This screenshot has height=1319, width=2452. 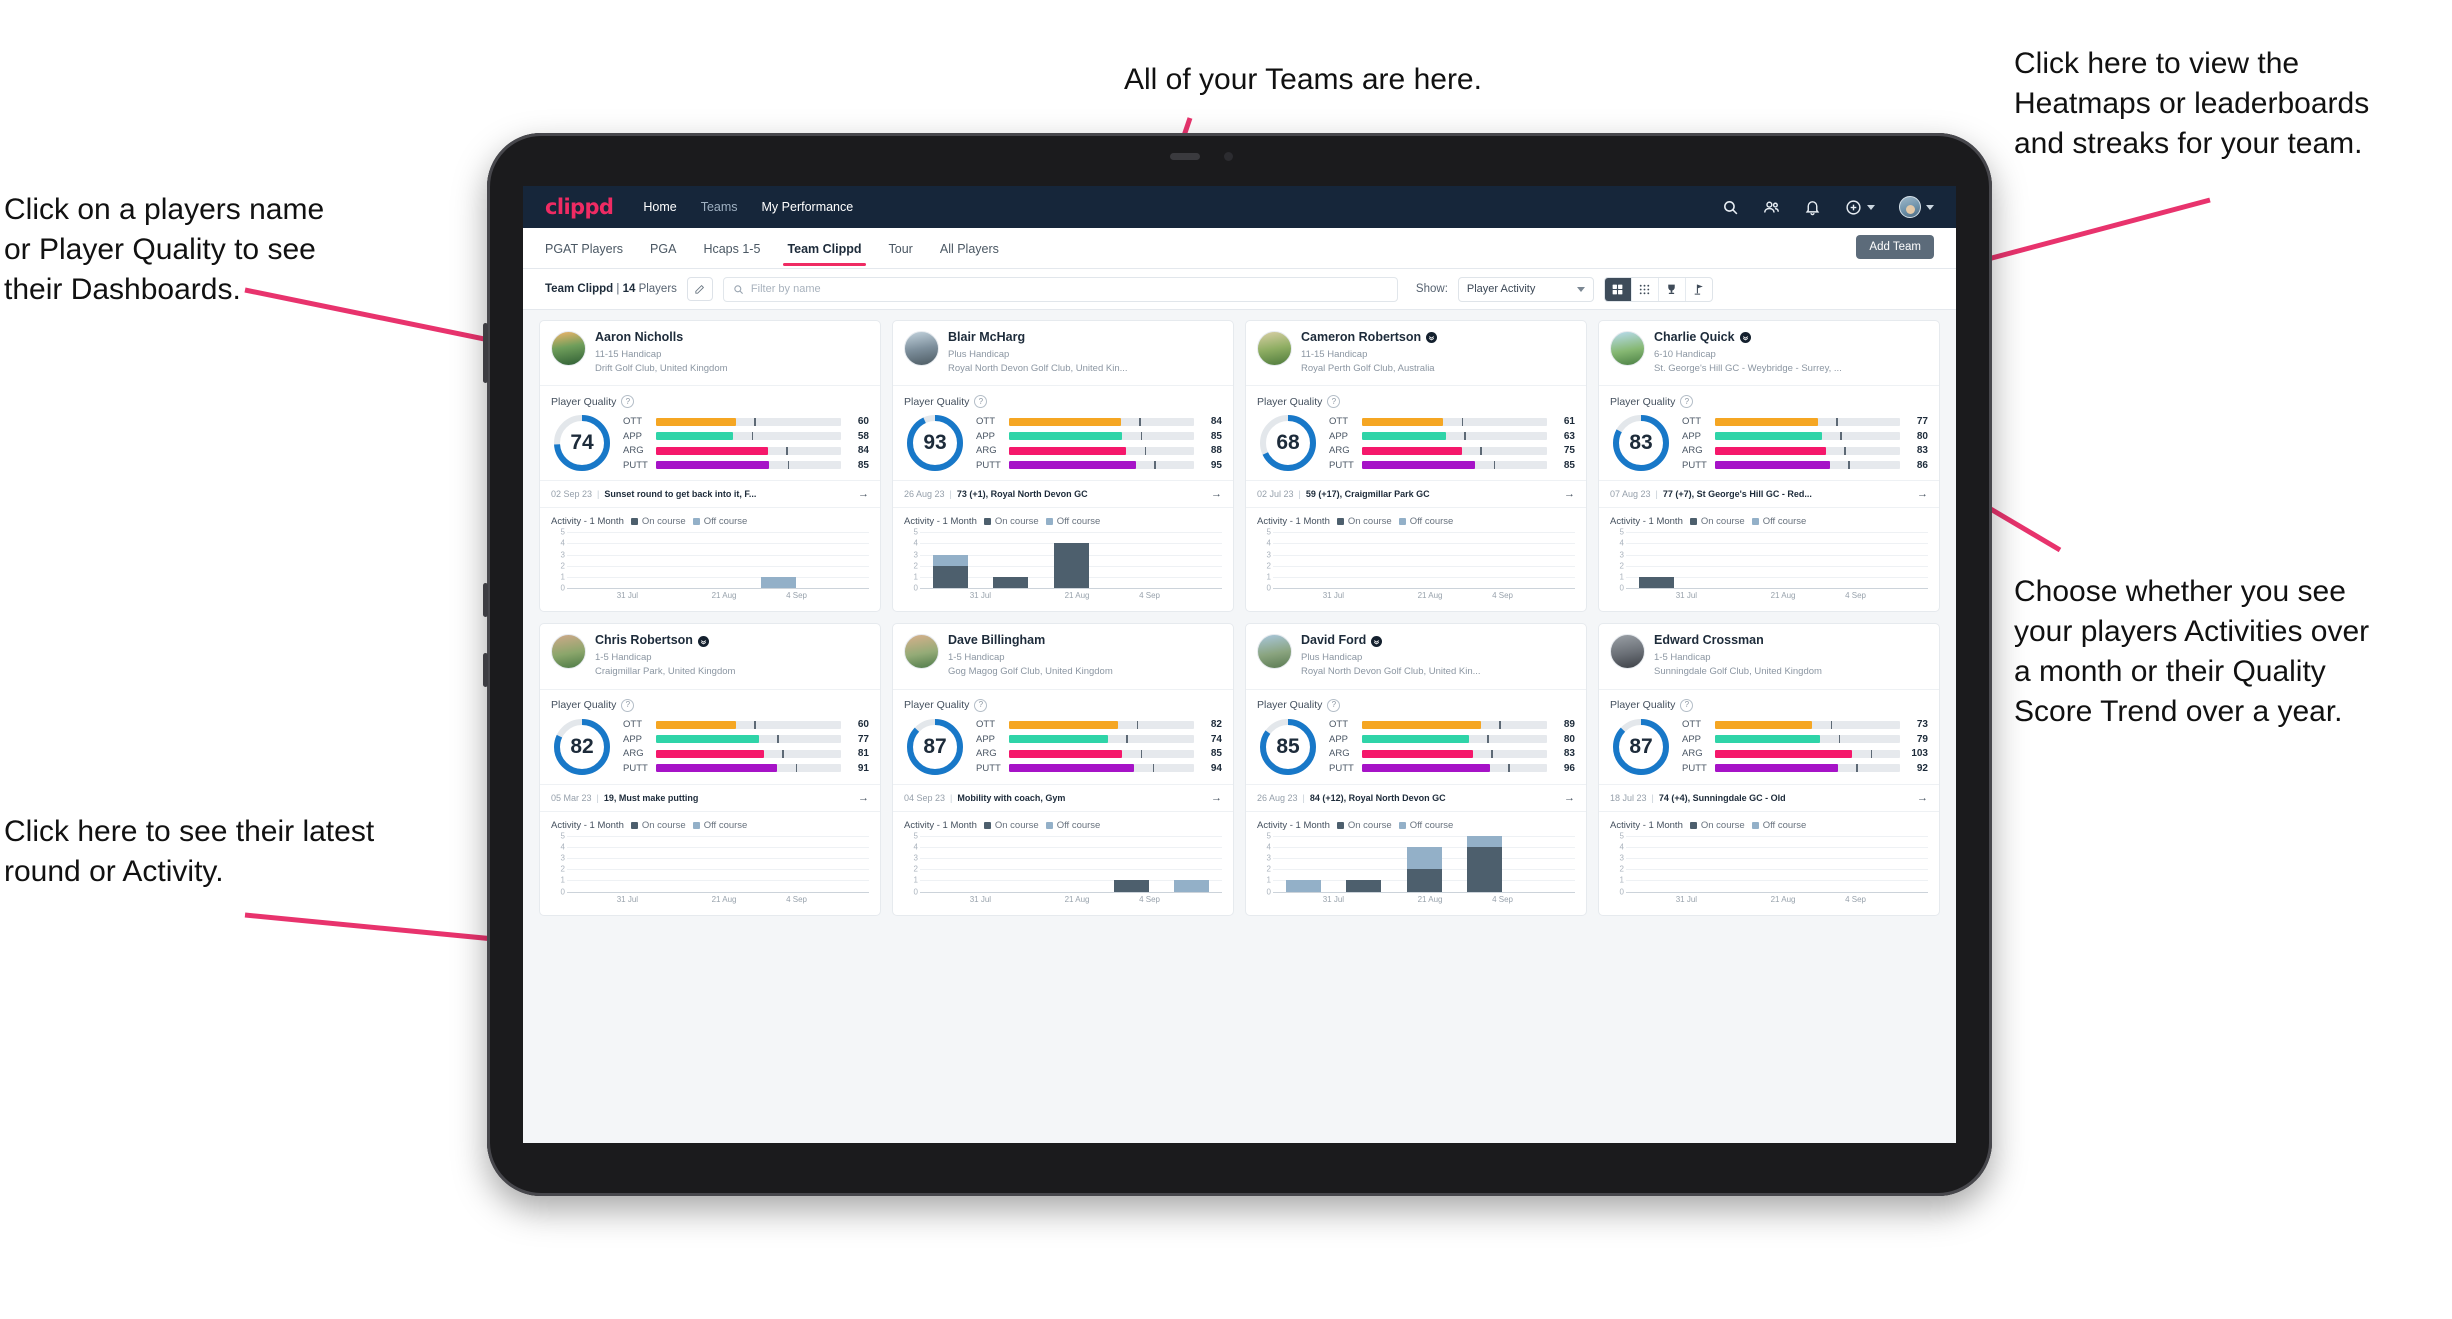 I want to click on plus-circle-menu, so click(x=1860, y=207).